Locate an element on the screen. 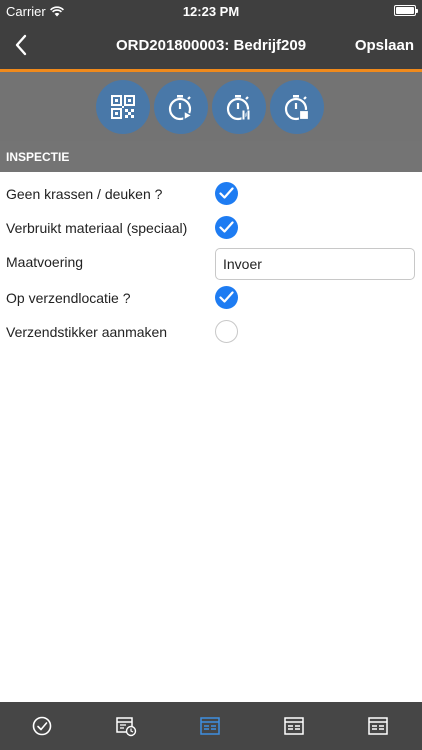  status-bar: Carrier 12:23 PM is located at coordinates (211, 11).